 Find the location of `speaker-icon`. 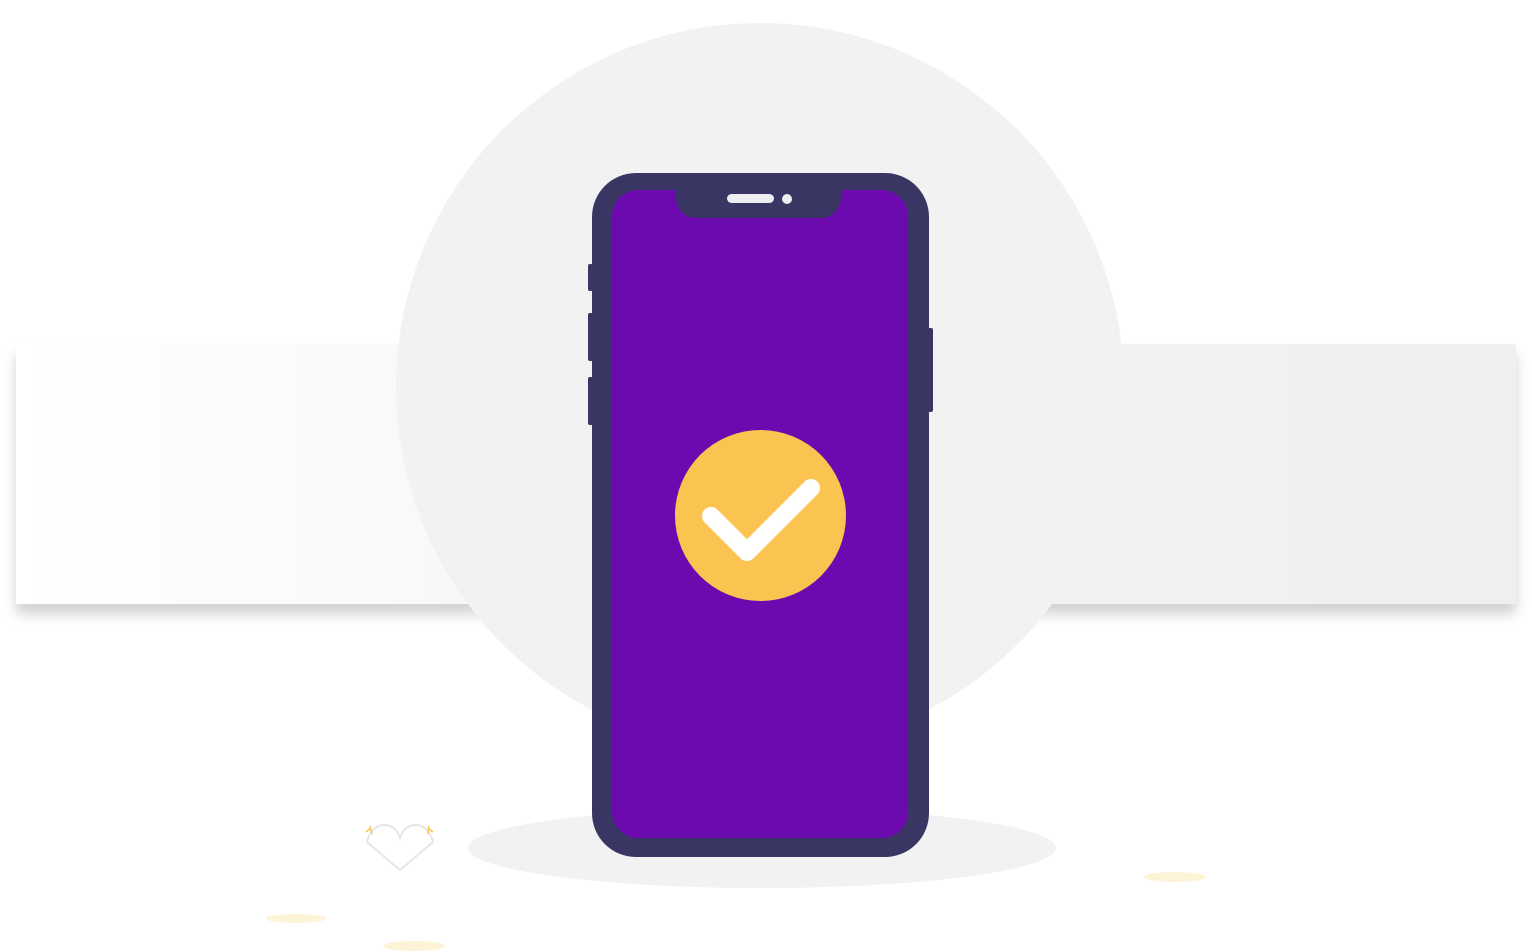

speaker-icon is located at coordinates (750, 198).